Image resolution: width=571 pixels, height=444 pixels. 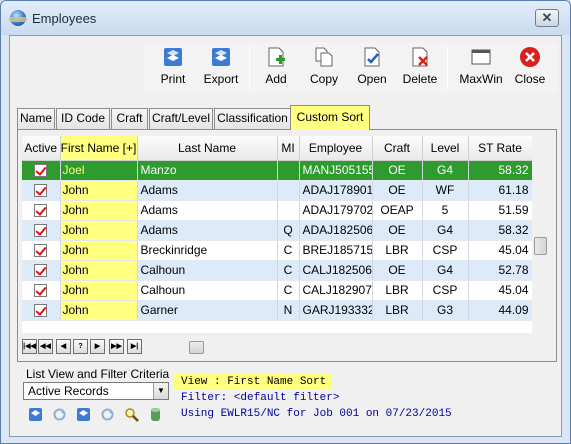 I want to click on vertical-scrollbar, so click(x=540, y=234).